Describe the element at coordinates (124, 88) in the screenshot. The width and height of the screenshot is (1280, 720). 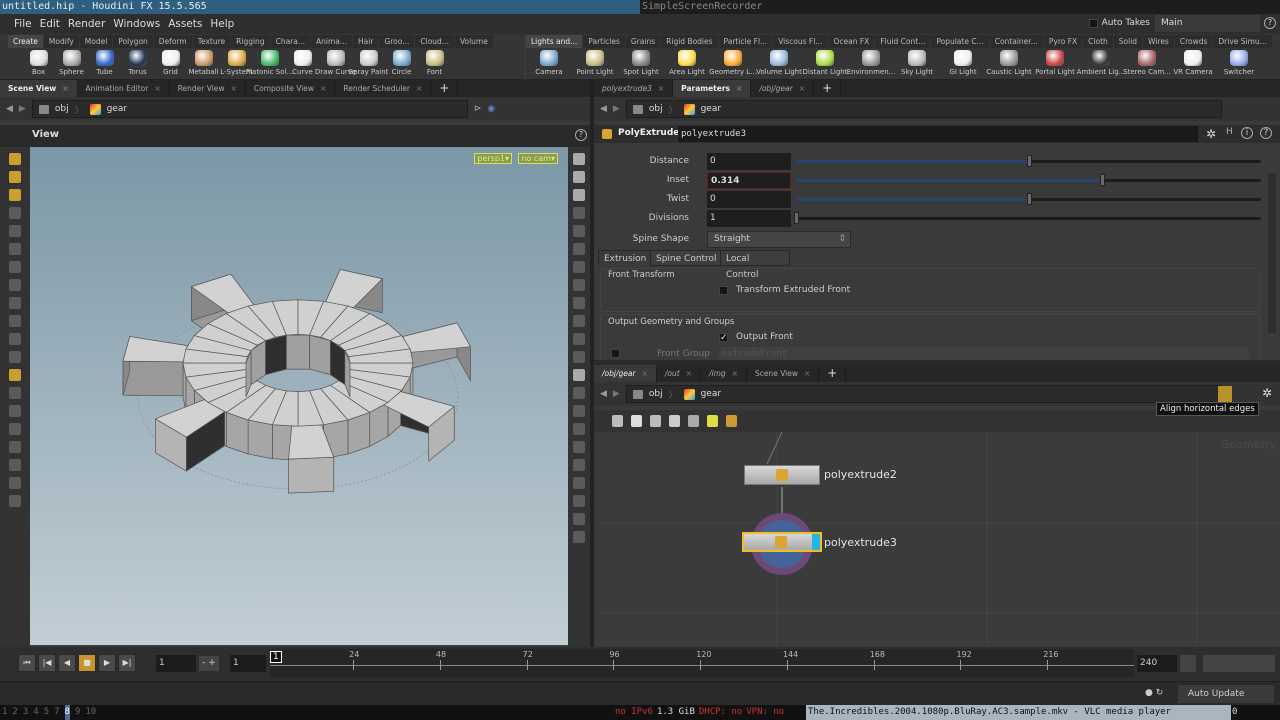
I see `tab-animation-editor: Animation Editor ×` at that location.